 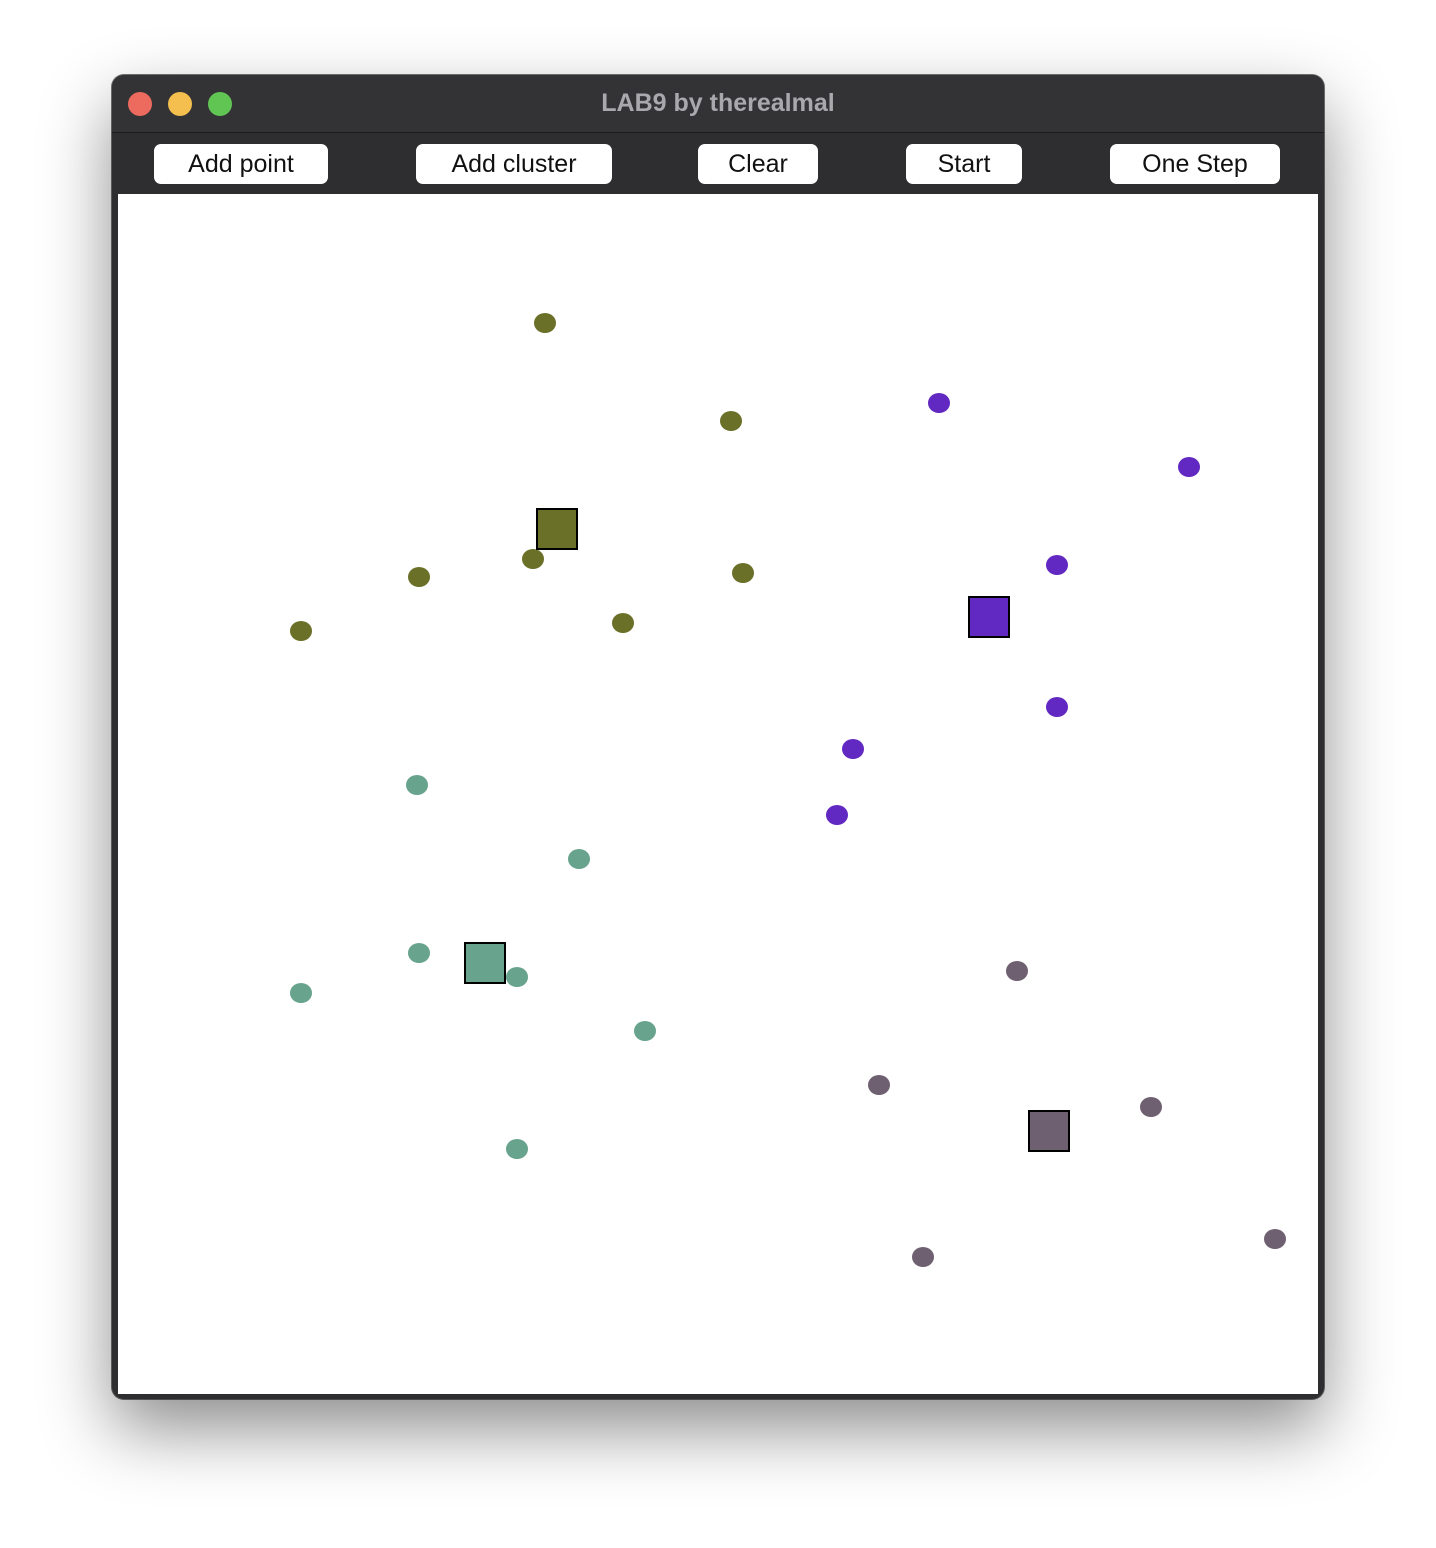 I want to click on cluster-4-centroid, so click(x=1049, y=1131).